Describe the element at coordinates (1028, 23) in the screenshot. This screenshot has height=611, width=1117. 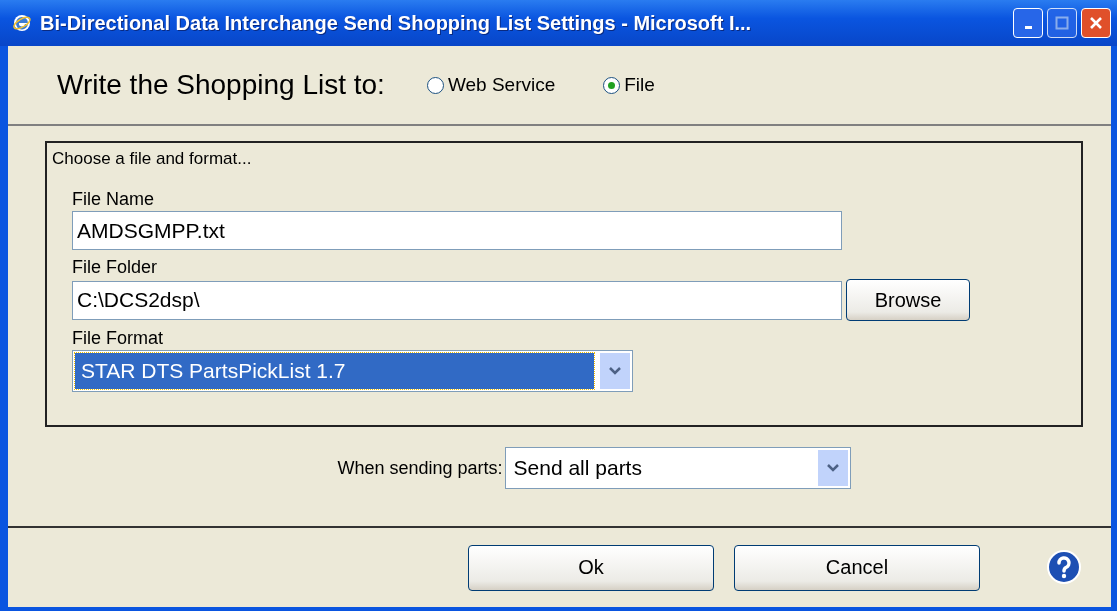
I see `minimize-button` at that location.